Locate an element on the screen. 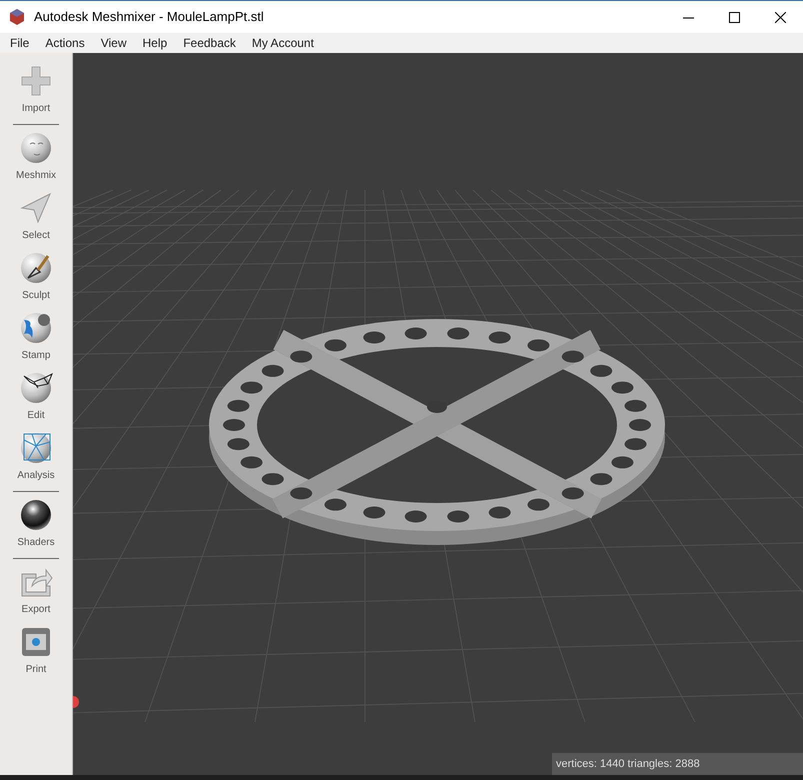 The image size is (803, 780). window-title: Autodesk Meshmixer - MouleLampPt.stl is located at coordinates (149, 17).